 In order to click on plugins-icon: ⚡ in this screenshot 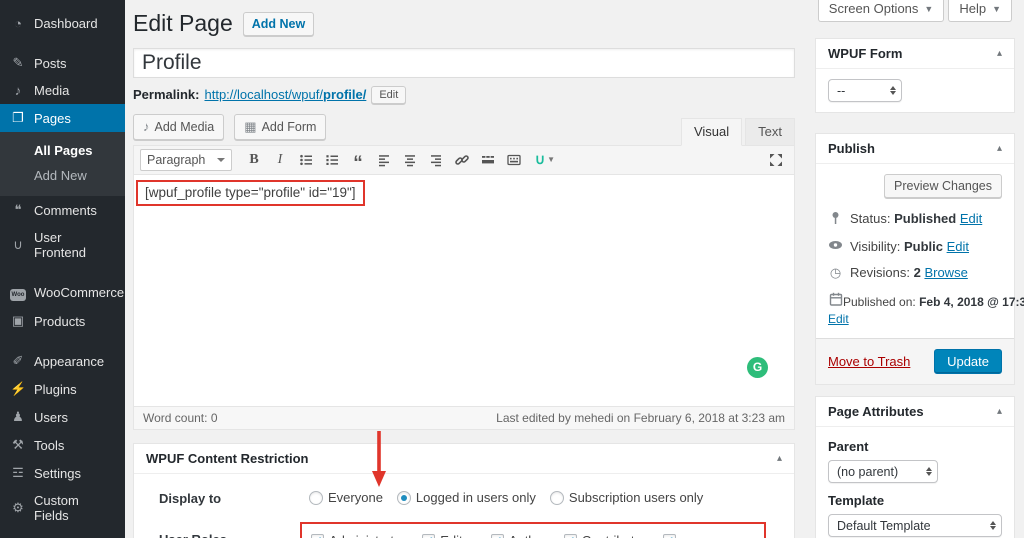, I will do `click(18, 388)`.